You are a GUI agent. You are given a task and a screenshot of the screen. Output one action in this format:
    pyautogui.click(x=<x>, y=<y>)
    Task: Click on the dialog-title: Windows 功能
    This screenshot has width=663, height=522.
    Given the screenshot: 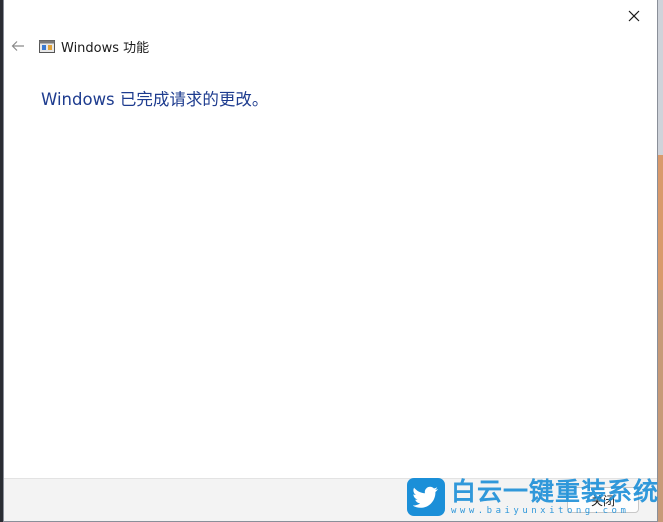 What is the action you would take?
    pyautogui.click(x=105, y=48)
    